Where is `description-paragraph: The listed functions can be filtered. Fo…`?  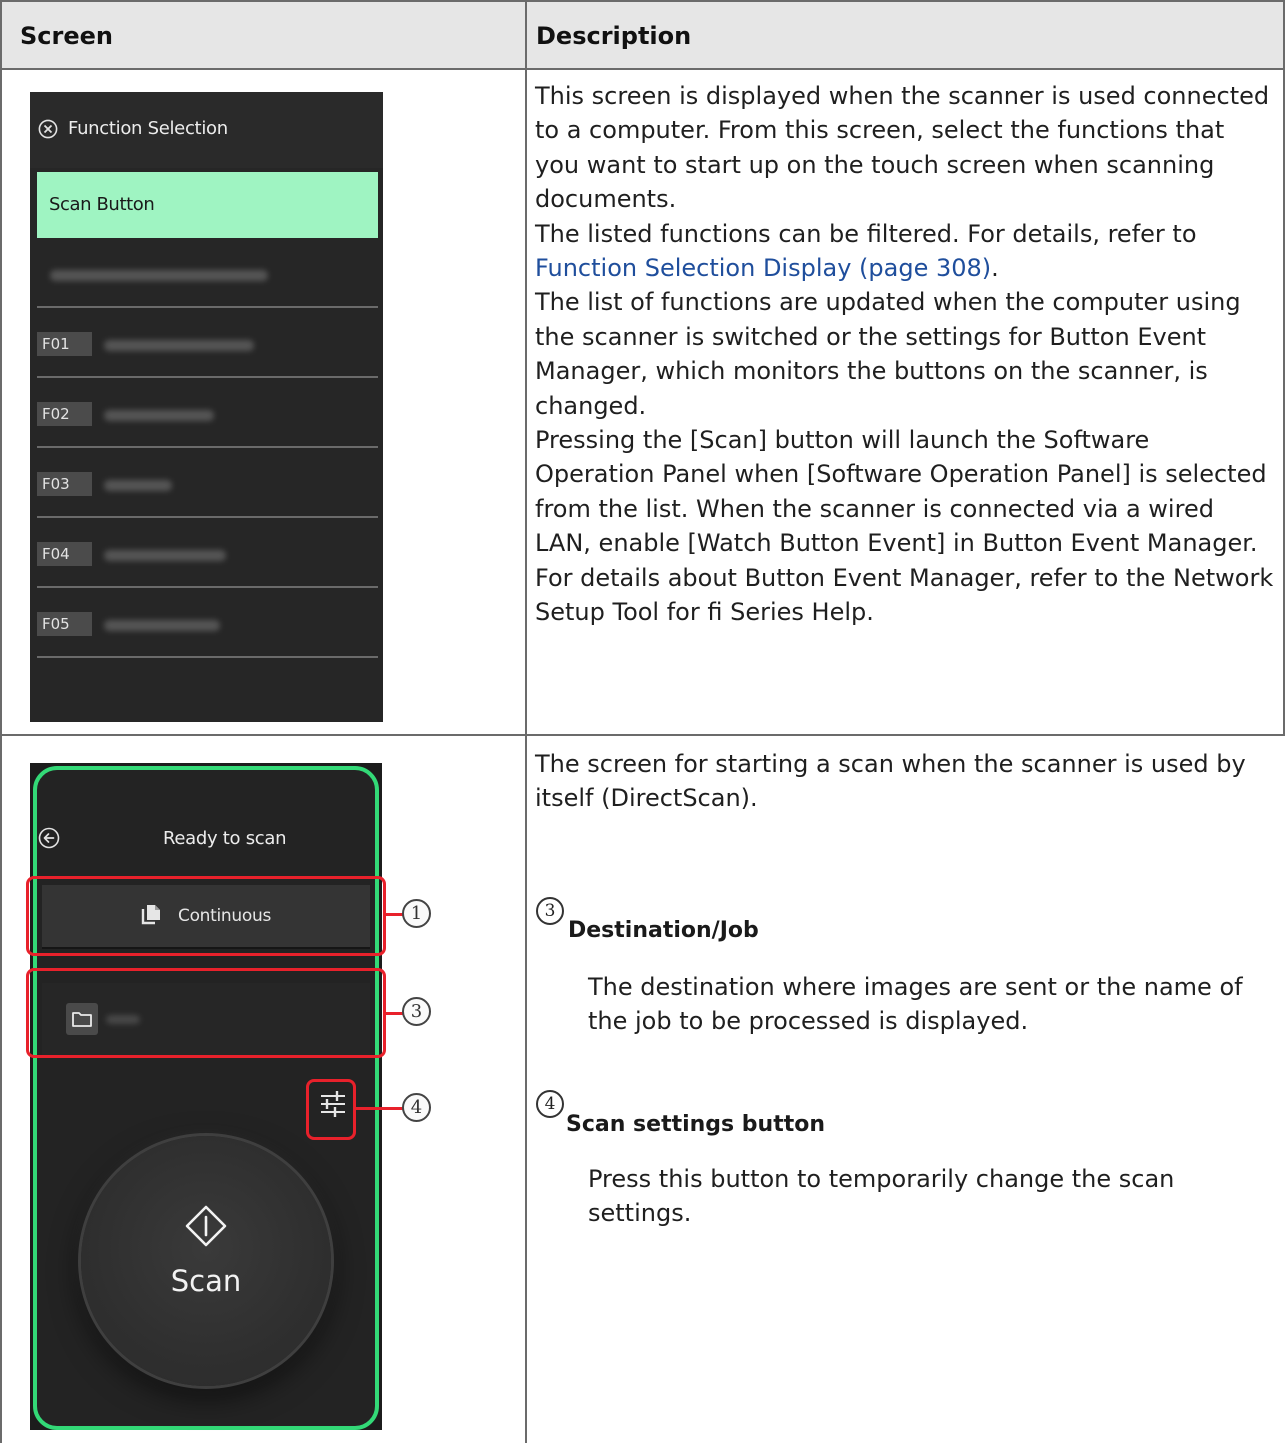 description-paragraph: The listed functions can be filtered. Fo… is located at coordinates (866, 251).